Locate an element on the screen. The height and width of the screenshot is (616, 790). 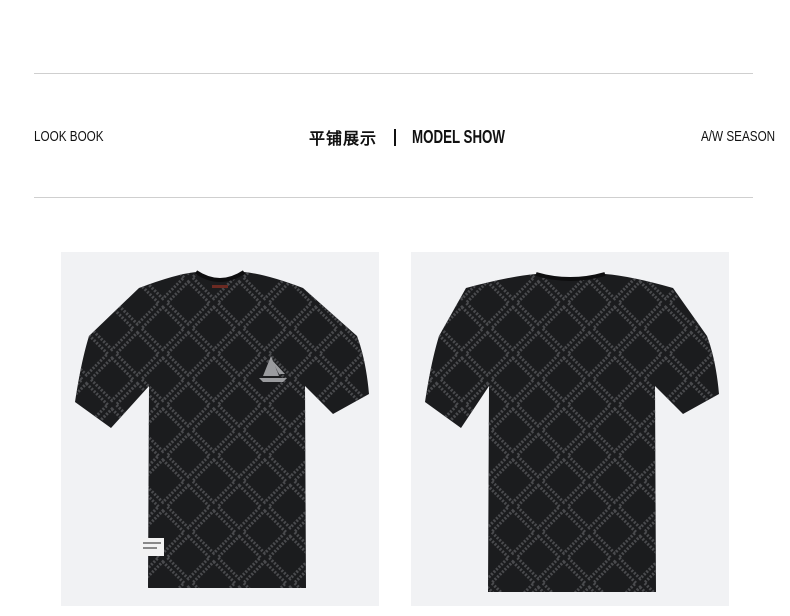
season-label: A/W SEASON is located at coordinates (738, 136).